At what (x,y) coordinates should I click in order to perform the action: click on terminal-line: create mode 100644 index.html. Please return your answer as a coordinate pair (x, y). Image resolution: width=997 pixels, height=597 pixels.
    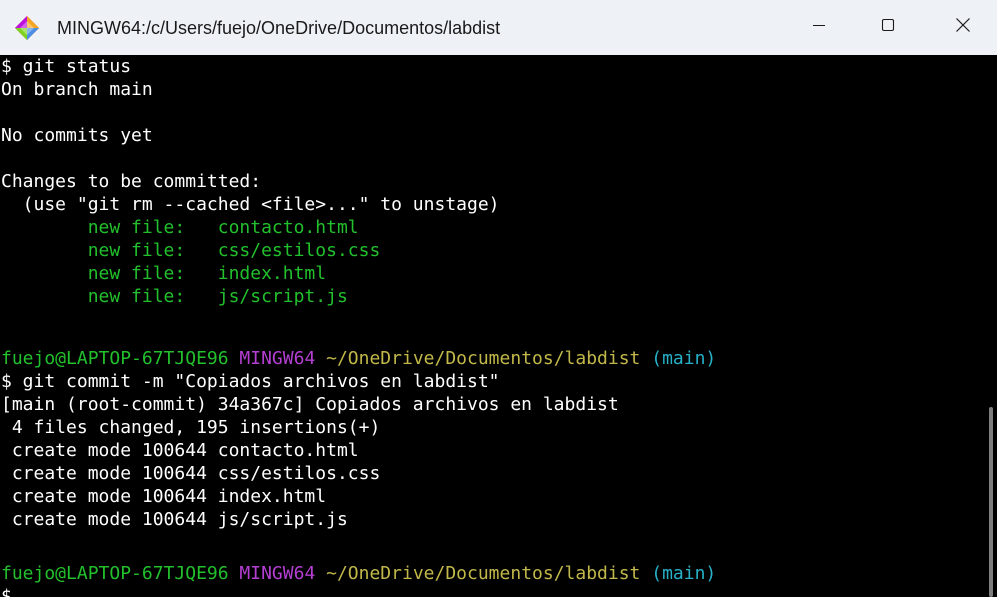
    Looking at the image, I should click on (164, 496).